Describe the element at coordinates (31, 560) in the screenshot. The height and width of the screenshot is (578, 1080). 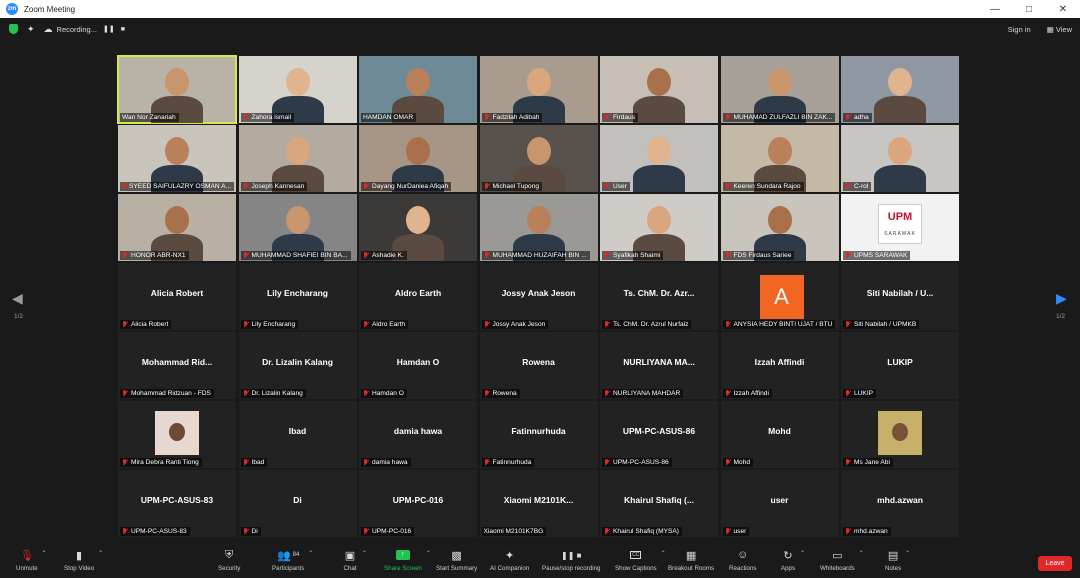
I see `unmute-button: 🎙 Unmute ⌃` at that location.